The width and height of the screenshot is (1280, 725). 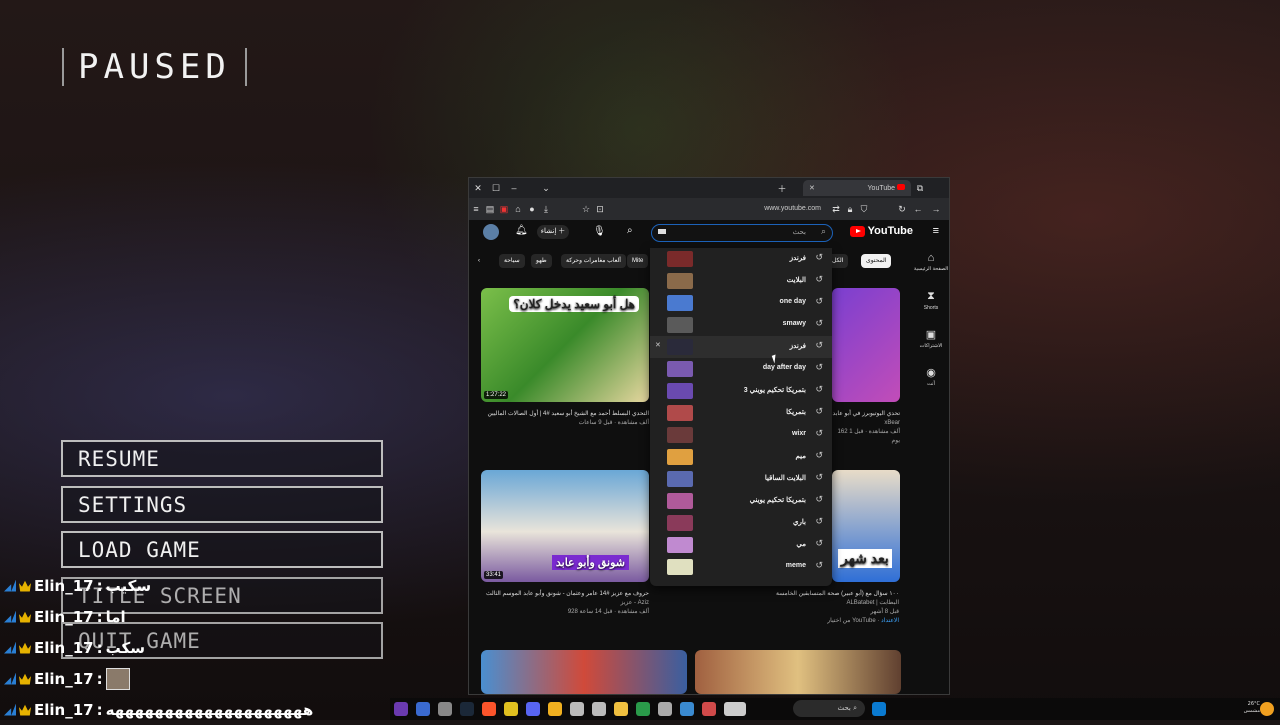 What do you see at coordinates (857, 188) in the screenshot?
I see `tab-youtube: ✕ YouTube` at bounding box center [857, 188].